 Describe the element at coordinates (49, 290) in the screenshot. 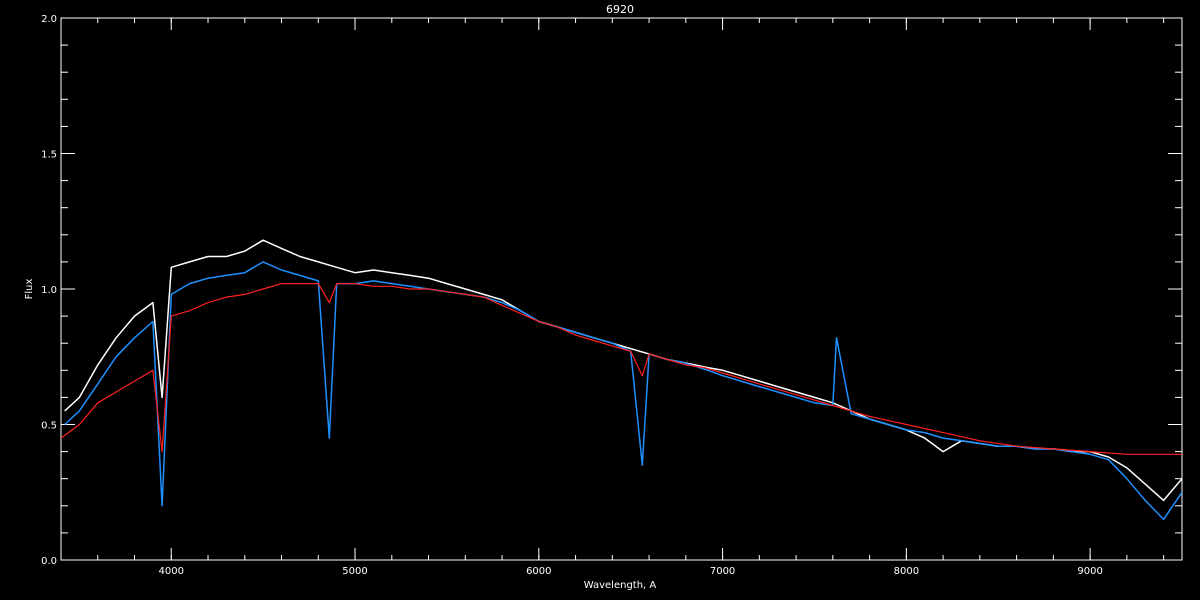

I see `y-tick-label: 1.0` at that location.